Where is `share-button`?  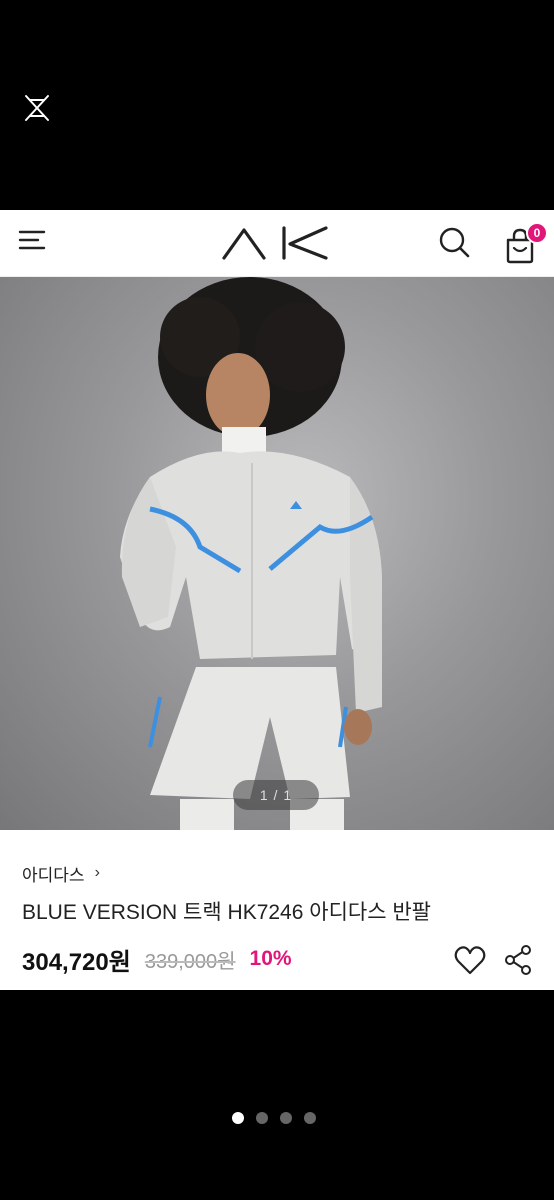
share-button is located at coordinates (518, 960).